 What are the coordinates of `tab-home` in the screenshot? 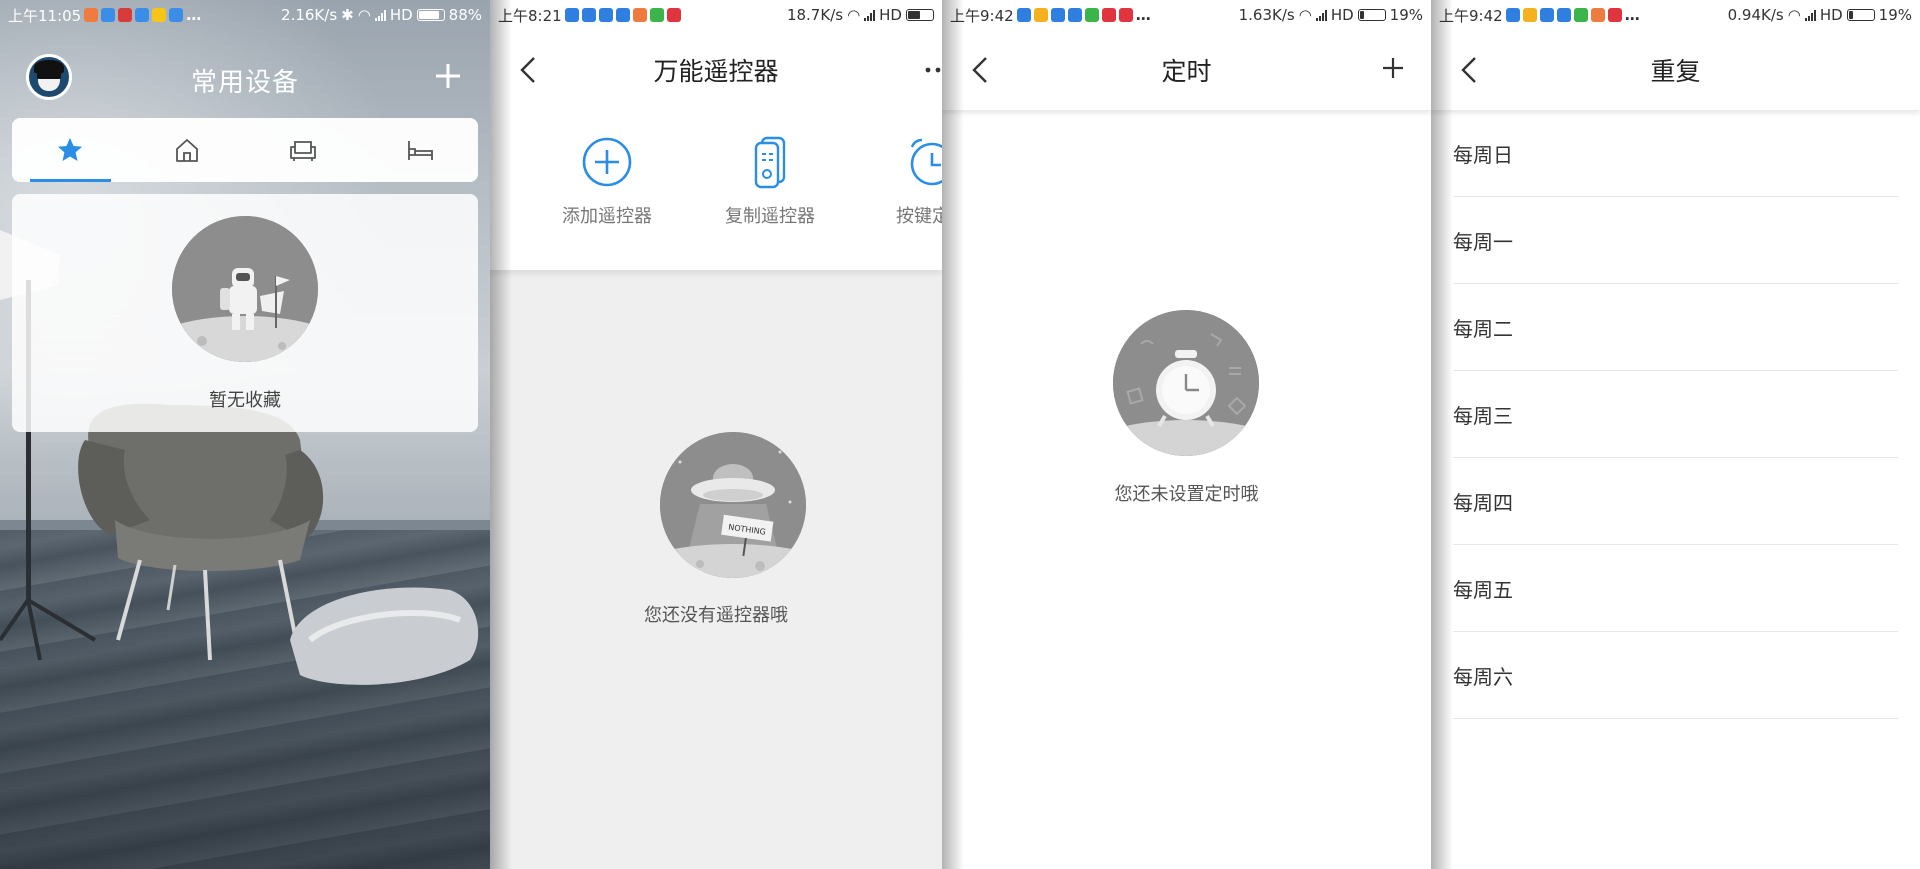 It's located at (187, 150).